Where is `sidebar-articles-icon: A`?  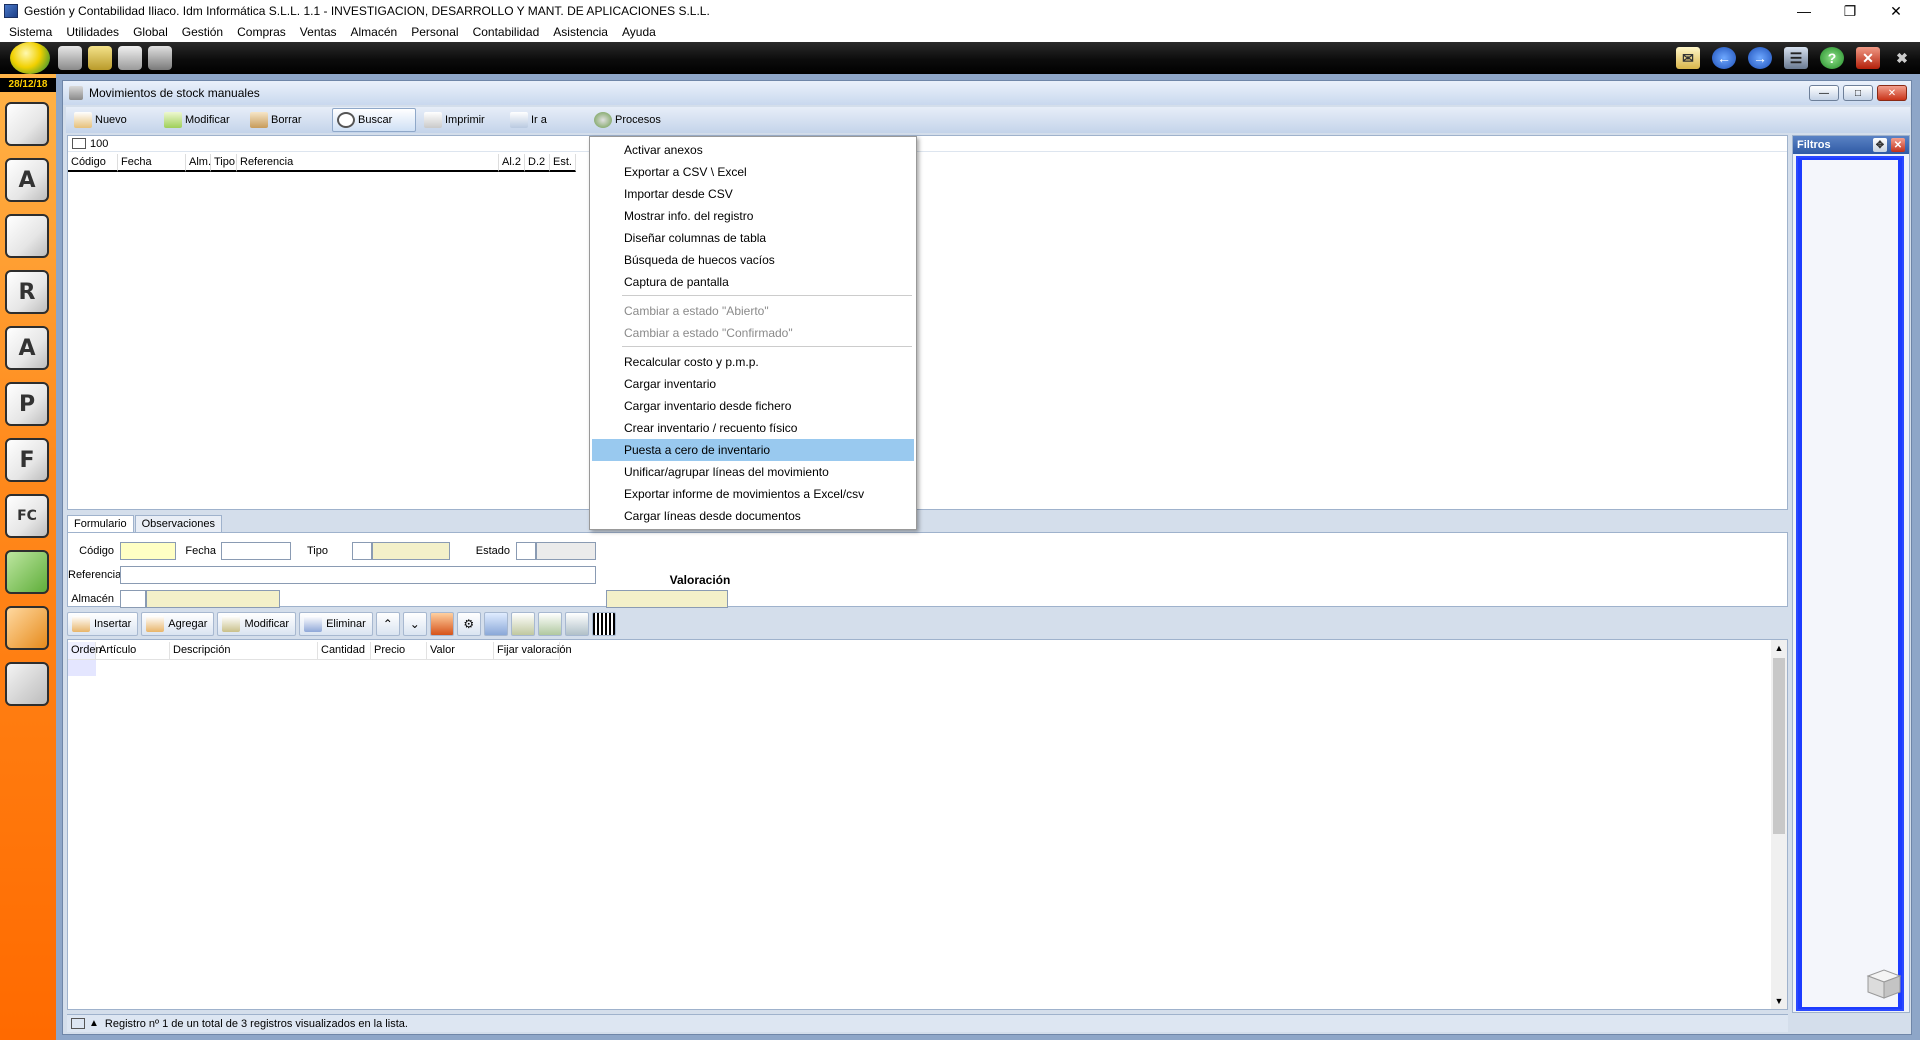
sidebar-articles-icon: A is located at coordinates (27, 180).